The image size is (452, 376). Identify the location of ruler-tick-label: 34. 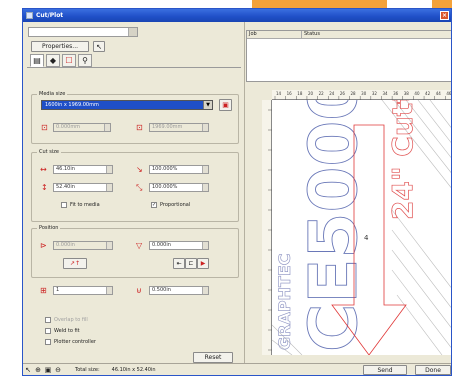
(385, 93).